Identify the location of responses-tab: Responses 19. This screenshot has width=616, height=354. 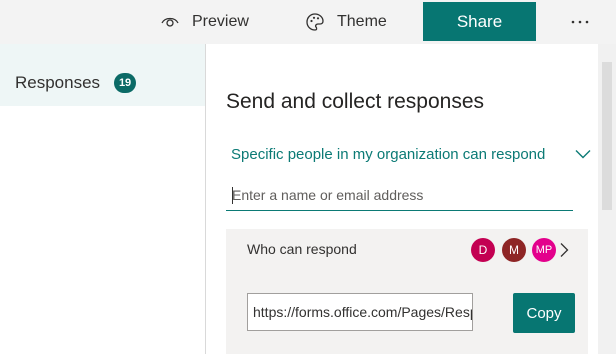
(102, 83).